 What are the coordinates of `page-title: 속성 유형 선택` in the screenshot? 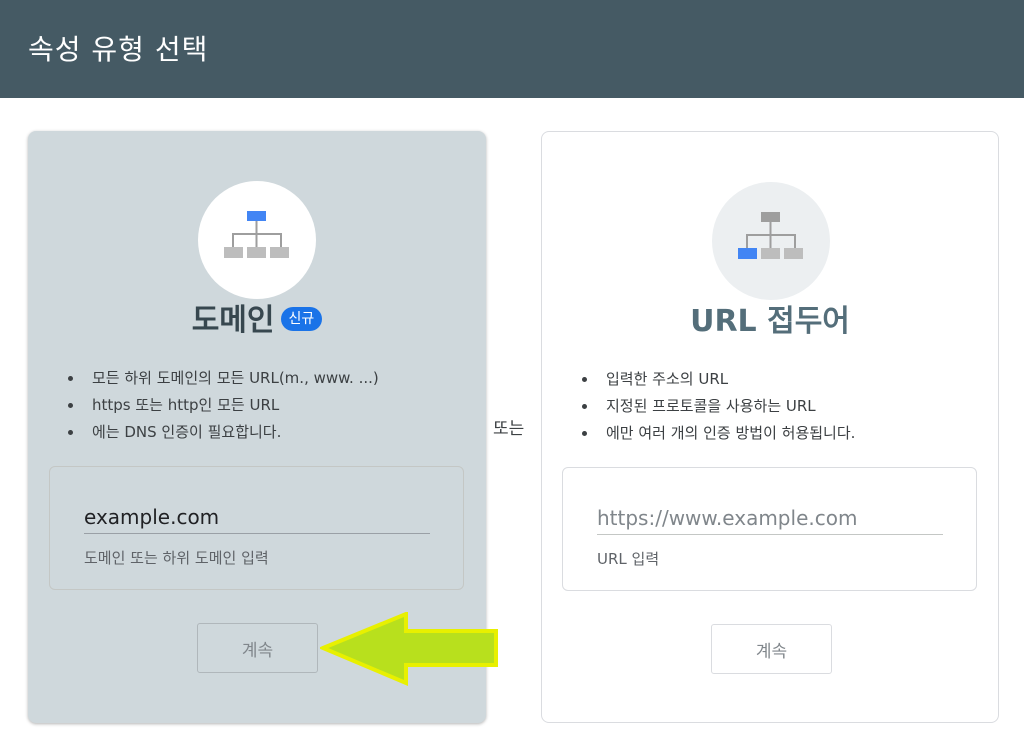 It's located at (118, 49).